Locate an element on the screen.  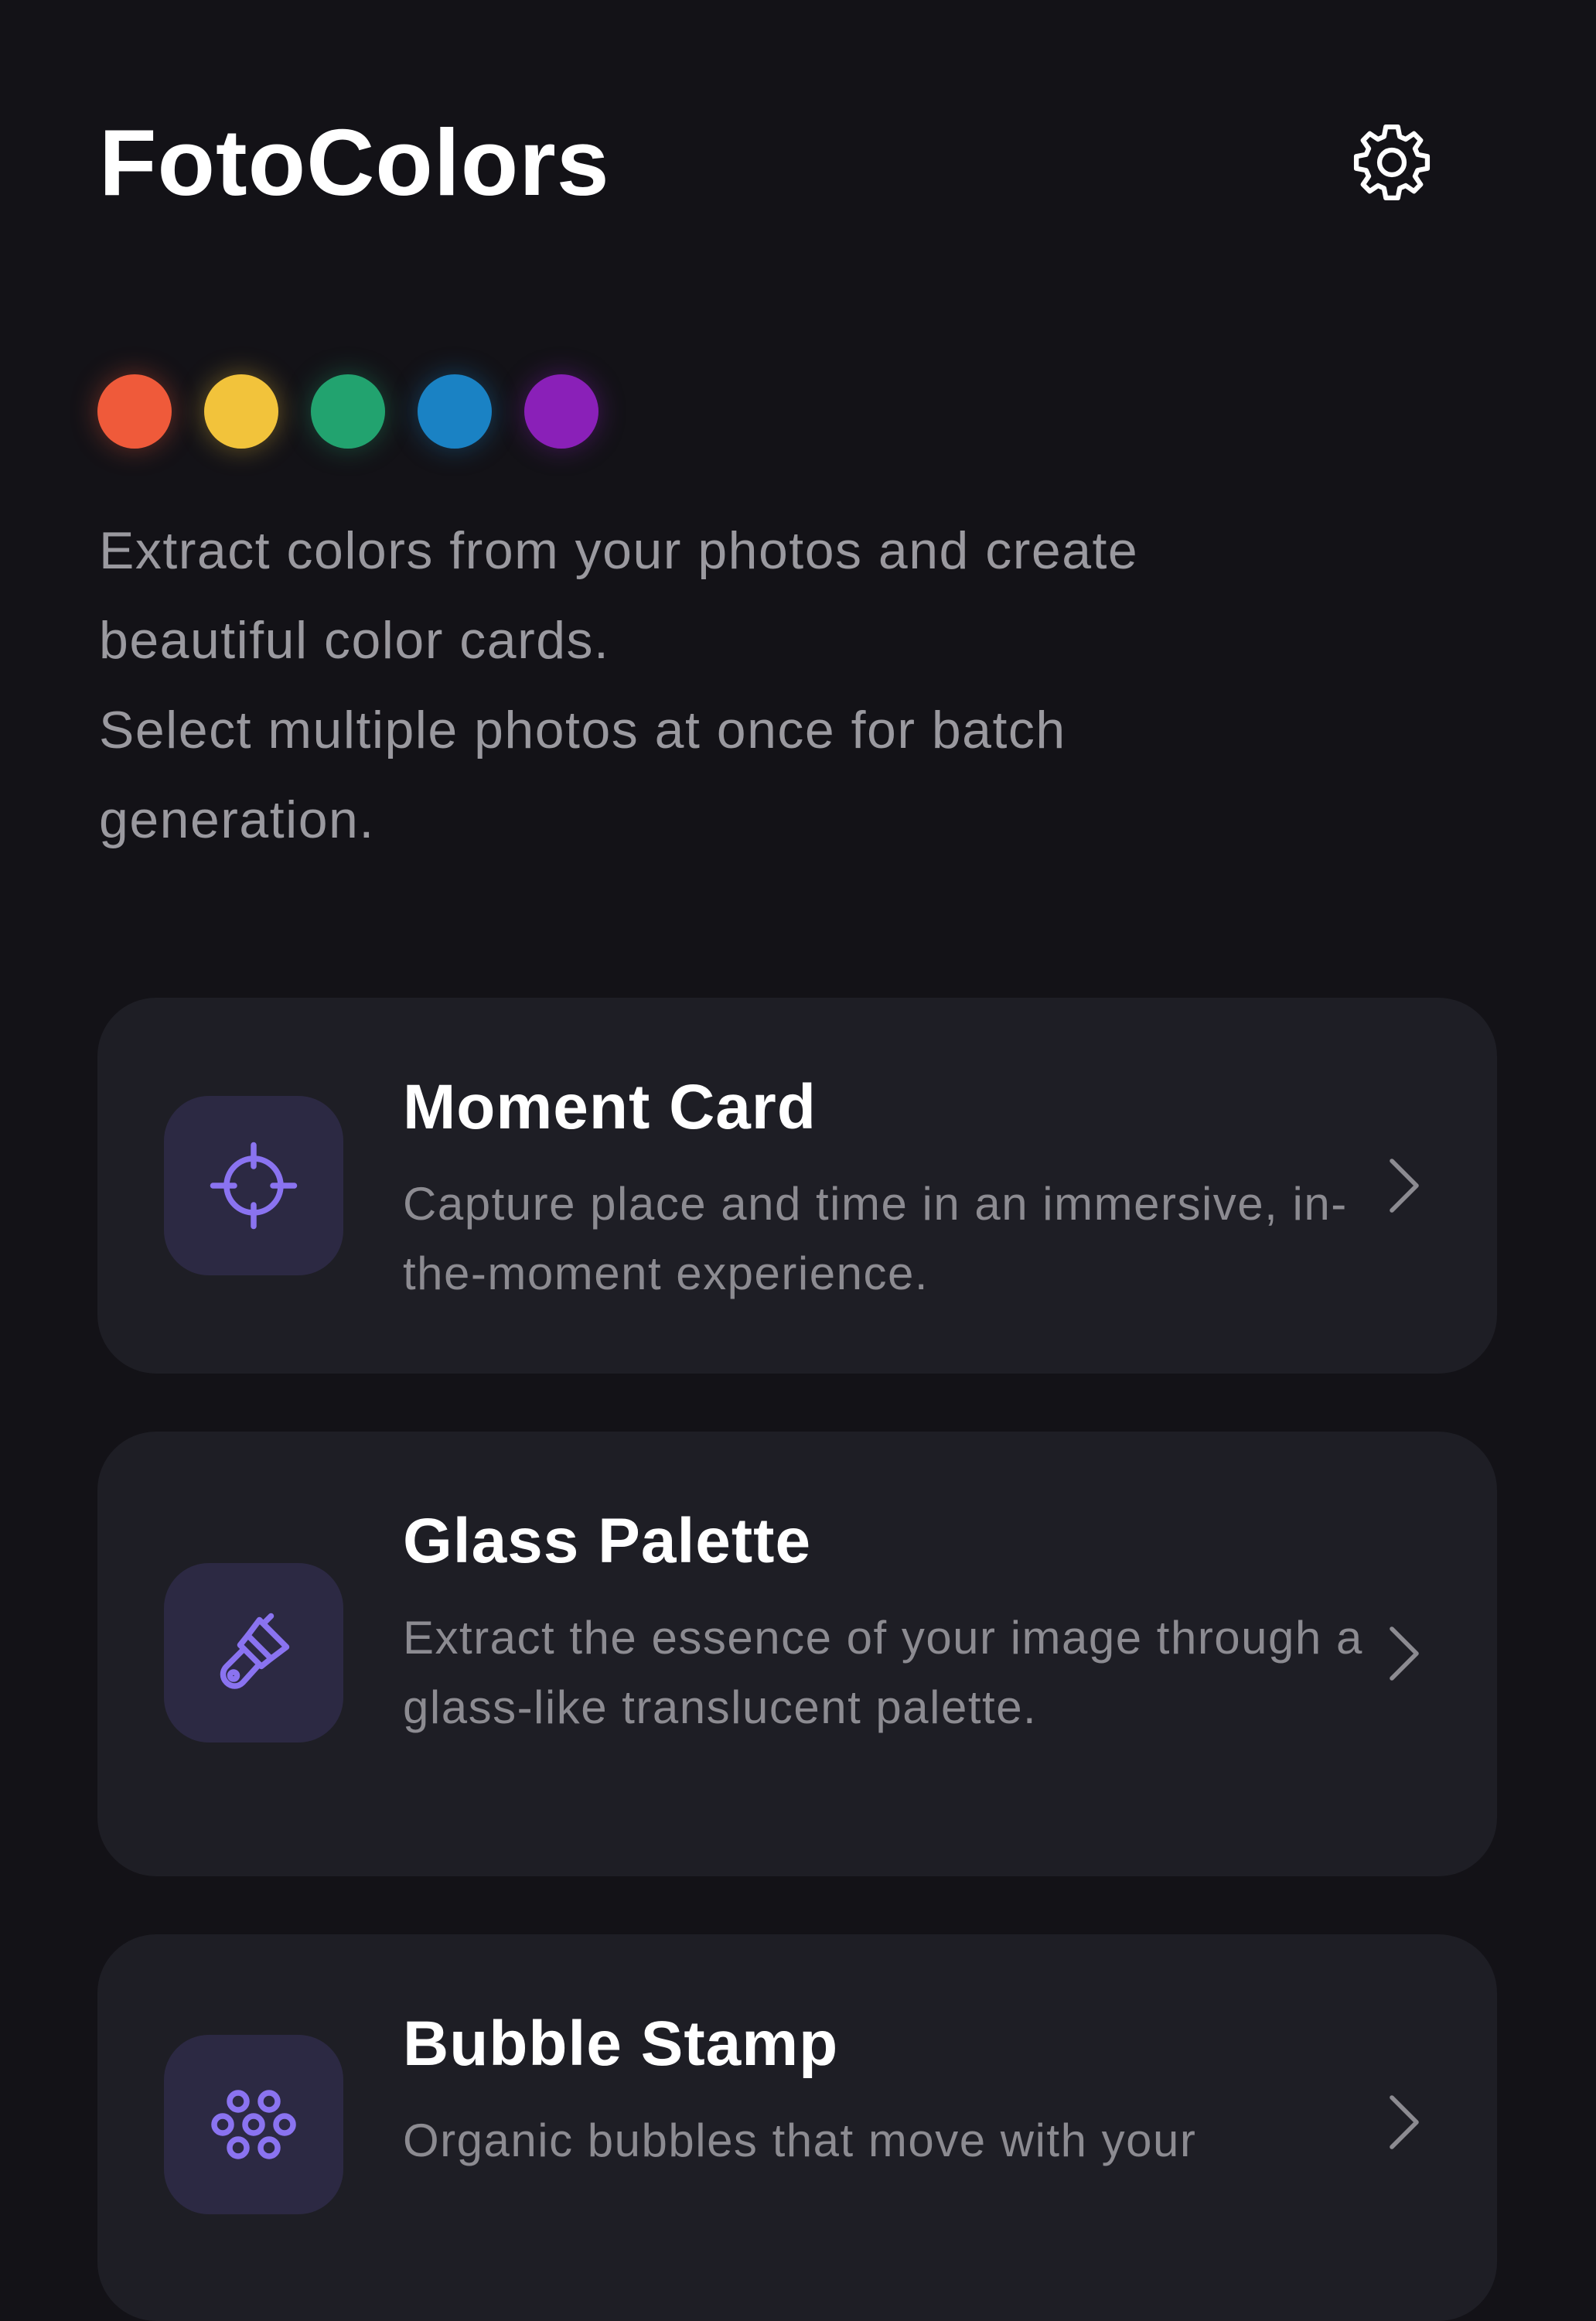
color-dot-blue is located at coordinates (455, 411).